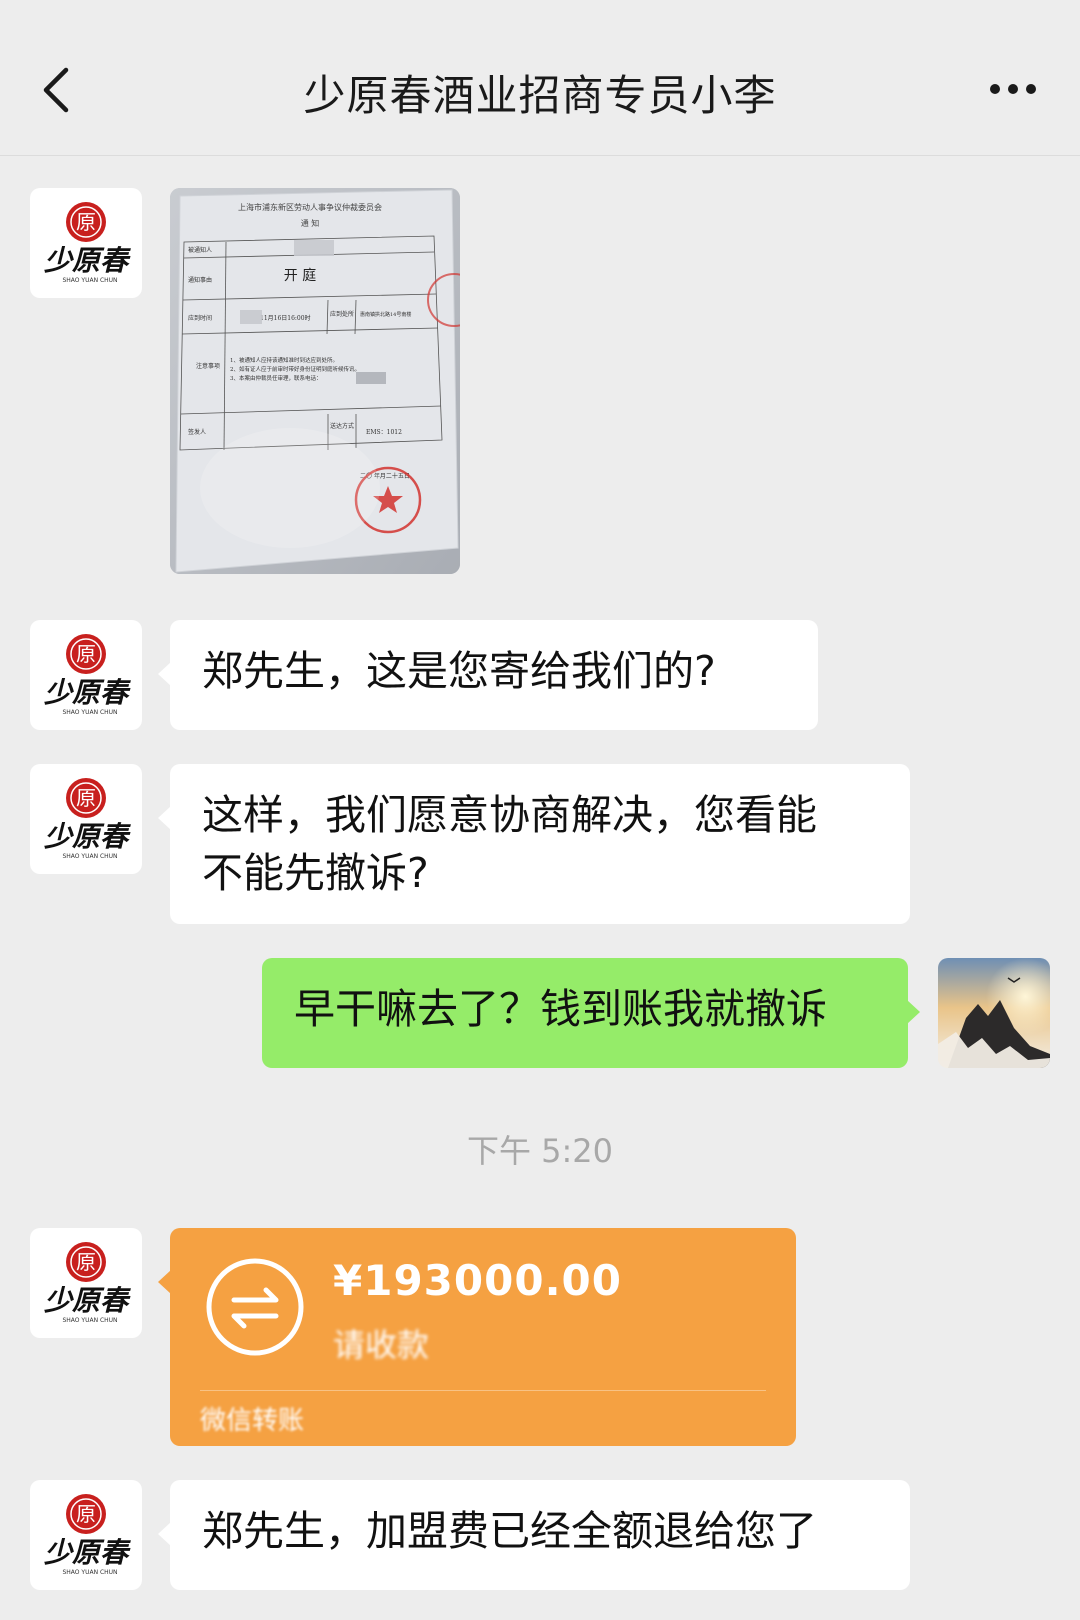  What do you see at coordinates (483, 1390) in the screenshot?
I see `divider` at bounding box center [483, 1390].